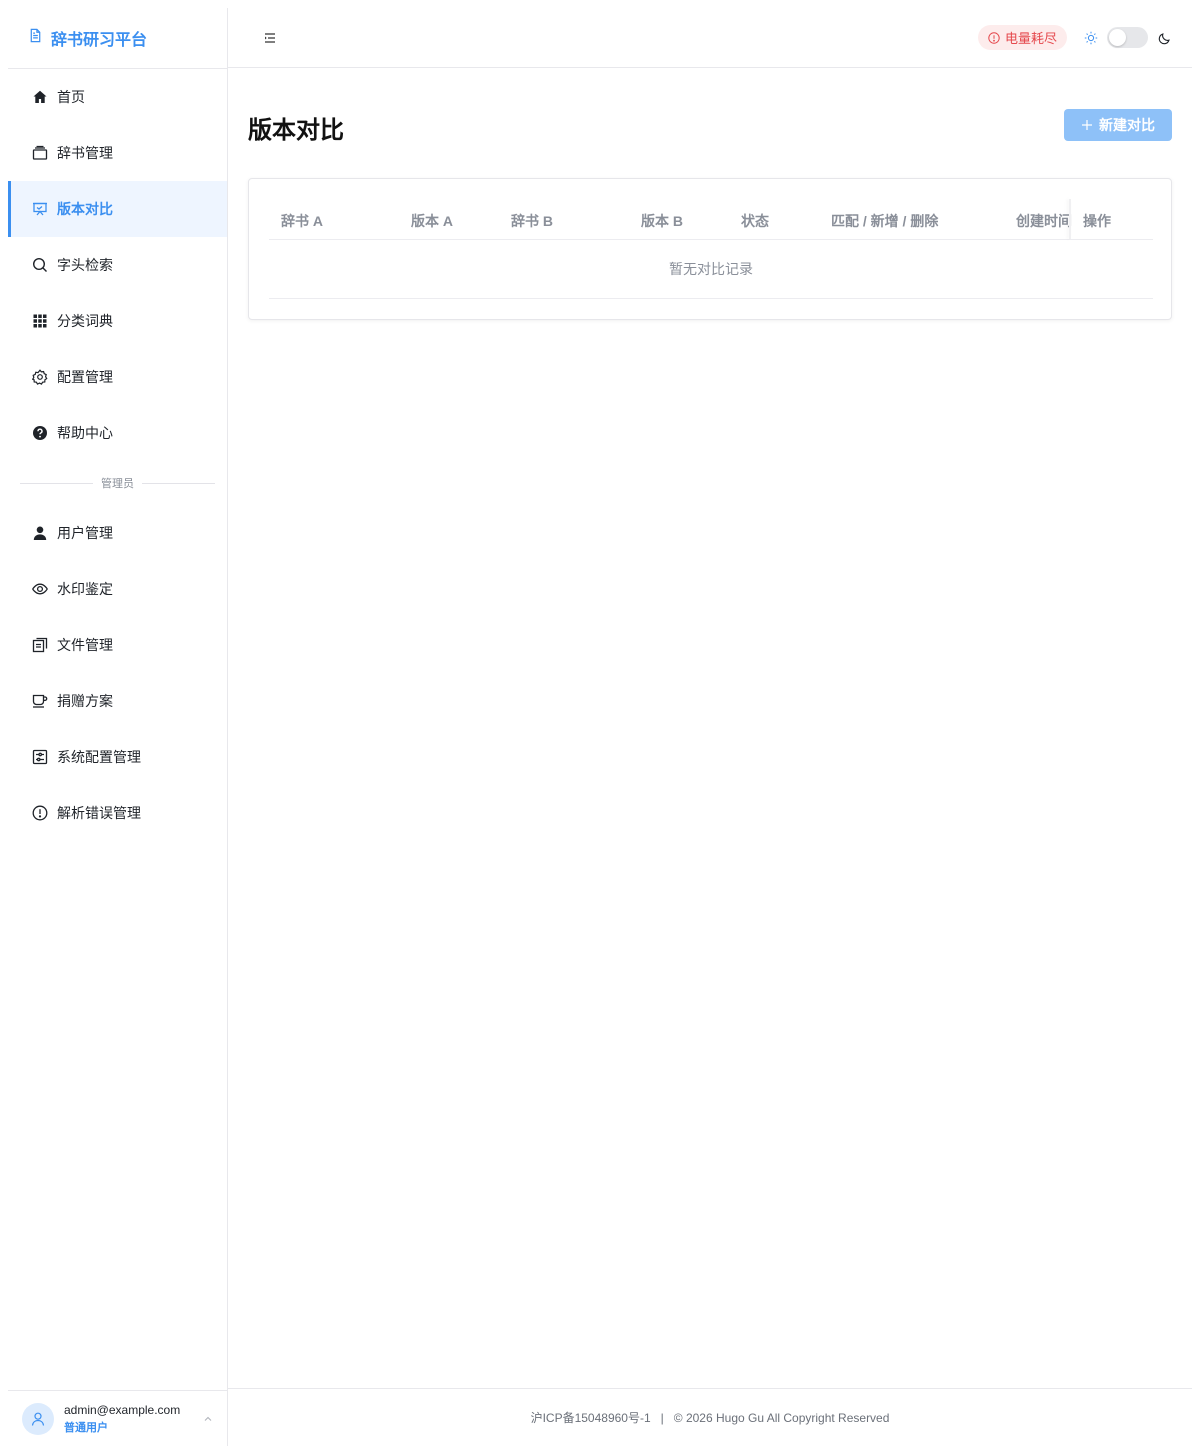 The width and height of the screenshot is (1200, 1454). What do you see at coordinates (117, 645) in the screenshot?
I see `sidebar-item-files: 文件管理` at bounding box center [117, 645].